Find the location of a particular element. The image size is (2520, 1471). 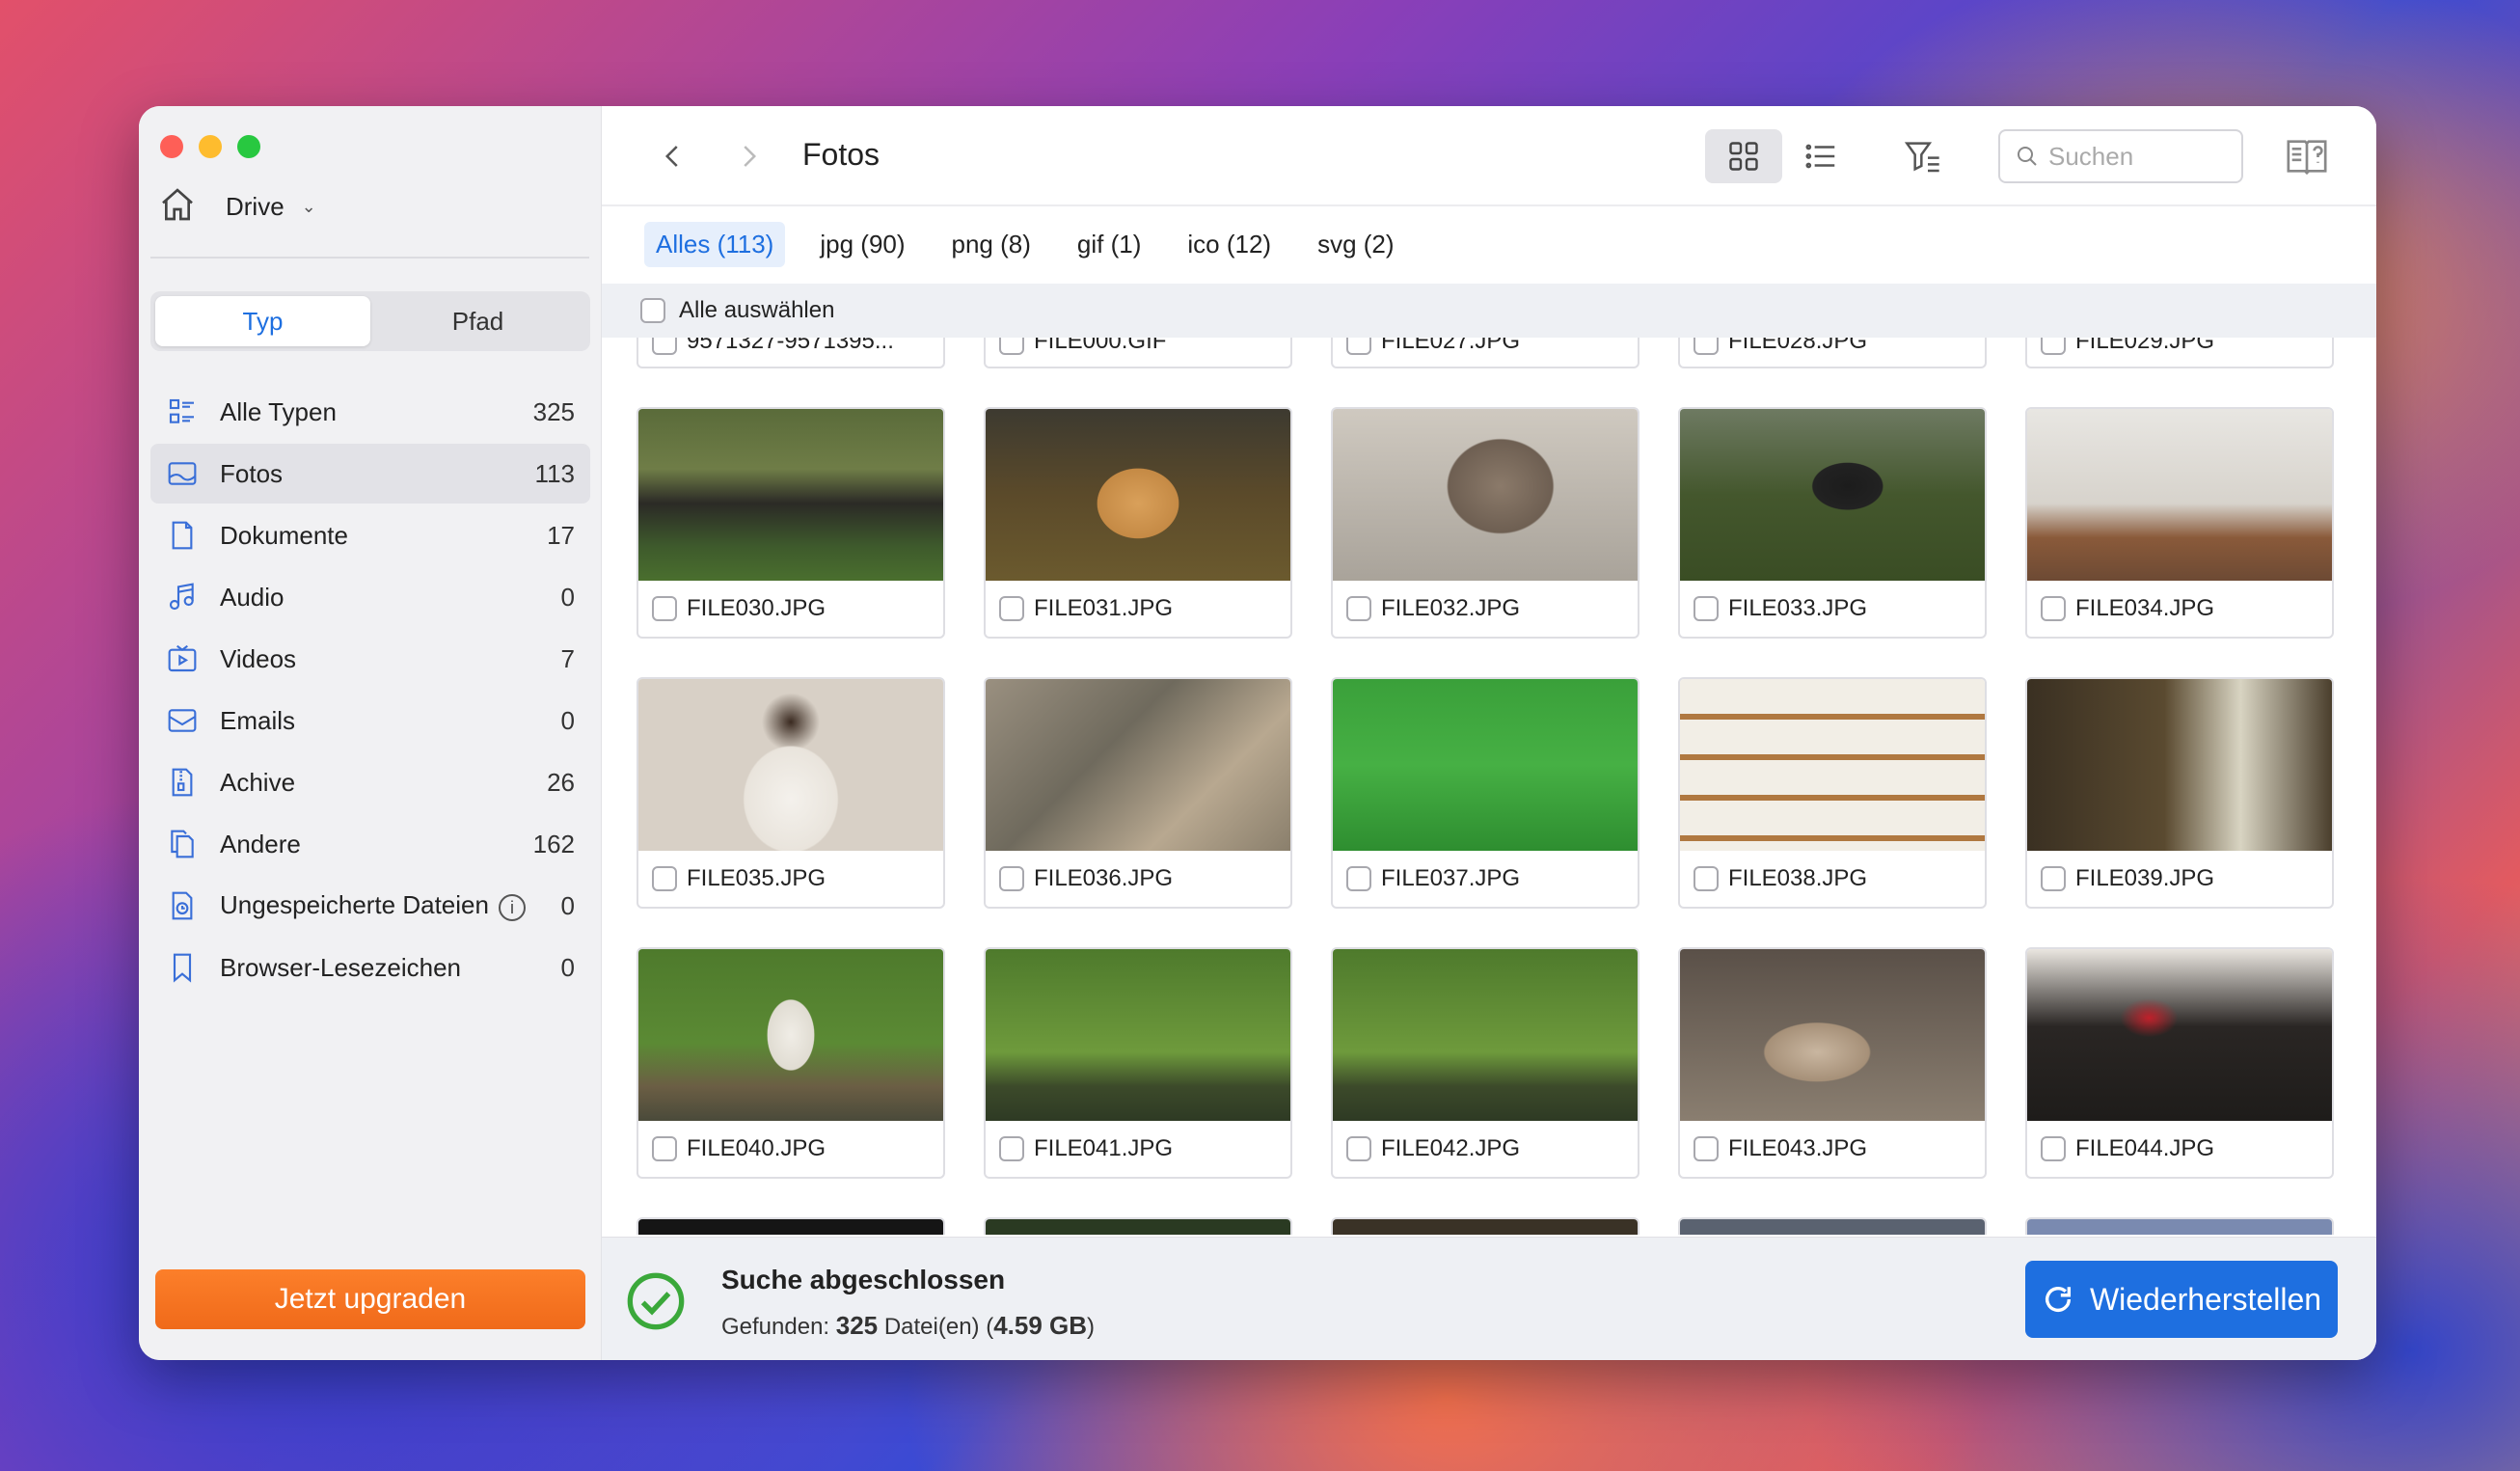

file-card: FILE039.JPG is located at coordinates (2179, 793).